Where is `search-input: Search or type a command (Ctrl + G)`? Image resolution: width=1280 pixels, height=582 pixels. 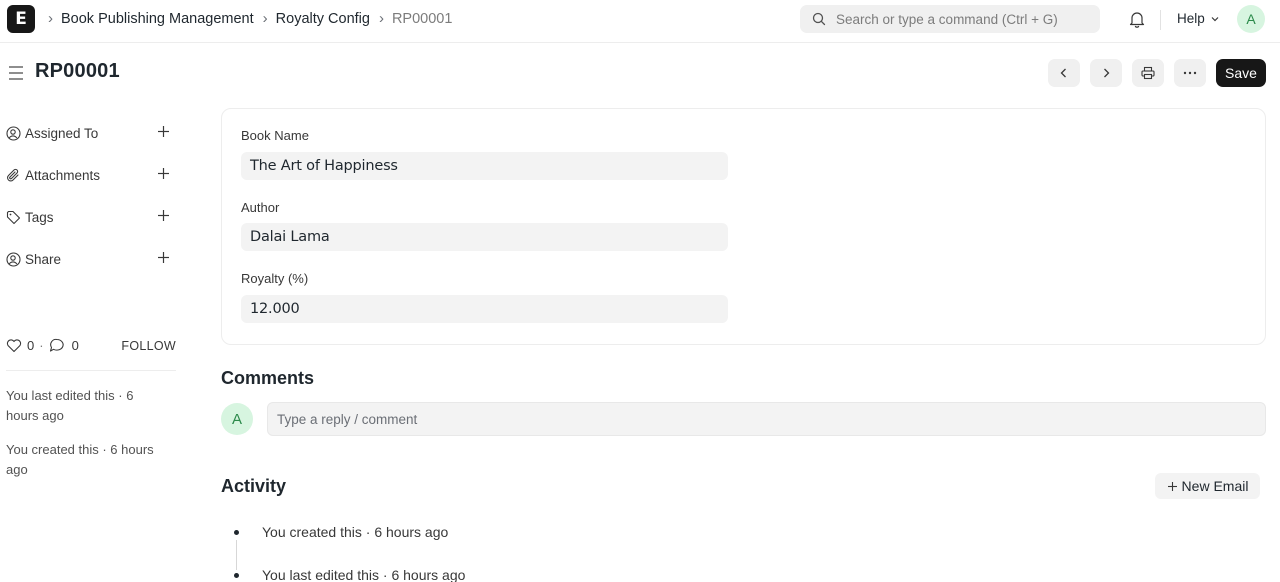
search-input: Search or type a command (Ctrl + G) is located at coordinates (950, 19).